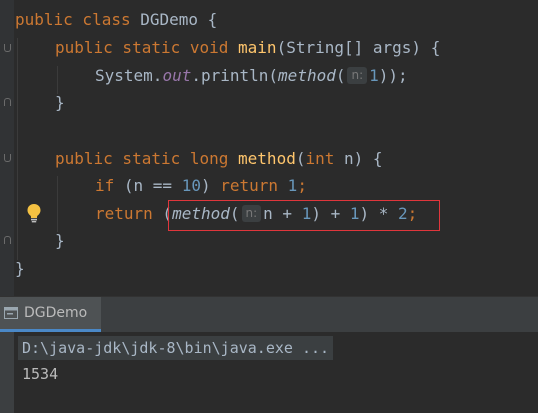 The width and height of the screenshot is (538, 413). Describe the element at coordinates (11, 313) in the screenshot. I see `run-config-icon` at that location.